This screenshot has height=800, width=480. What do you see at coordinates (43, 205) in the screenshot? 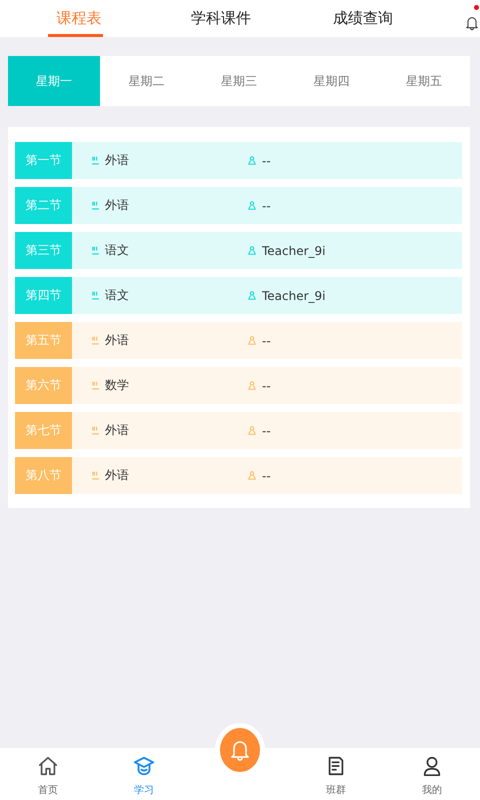
I see `period-label: 第二节` at bounding box center [43, 205].